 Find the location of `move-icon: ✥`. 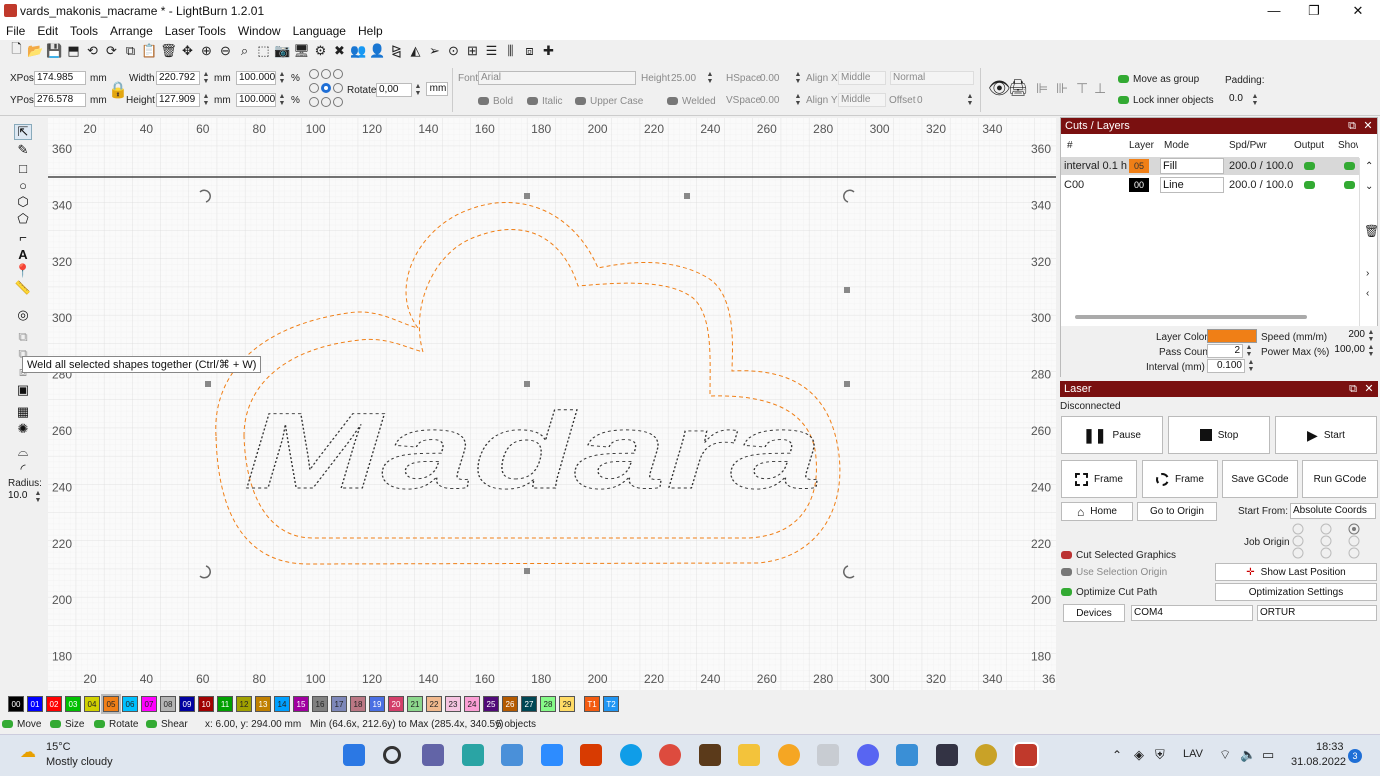

move-icon: ✥ is located at coordinates (187, 51).